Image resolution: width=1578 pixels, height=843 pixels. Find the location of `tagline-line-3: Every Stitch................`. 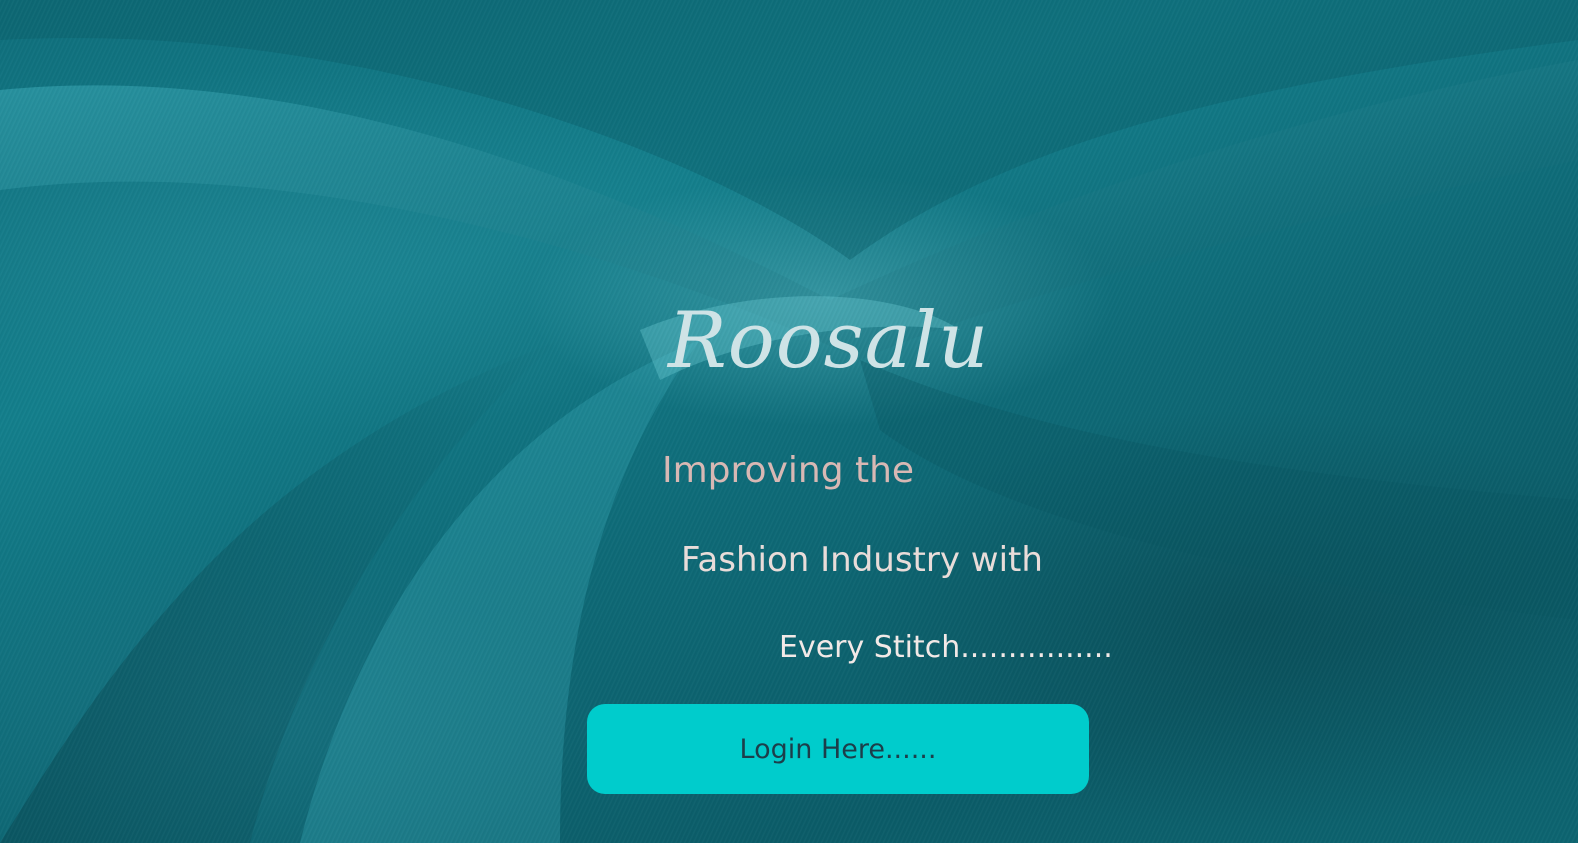

tagline-line-3: Every Stitch................ is located at coordinates (946, 647).